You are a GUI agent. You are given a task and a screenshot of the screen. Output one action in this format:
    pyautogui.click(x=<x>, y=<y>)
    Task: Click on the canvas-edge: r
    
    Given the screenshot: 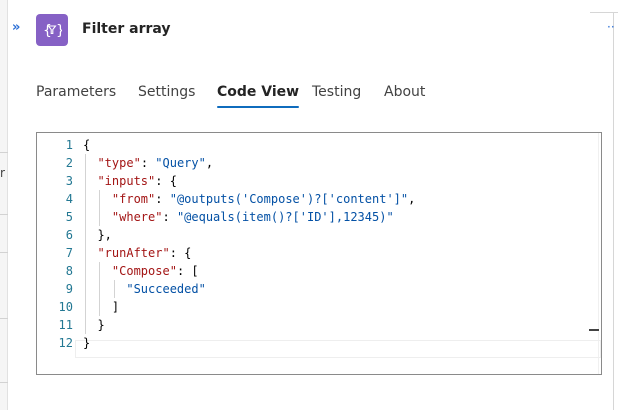 What is the action you would take?
    pyautogui.click(x=4, y=205)
    